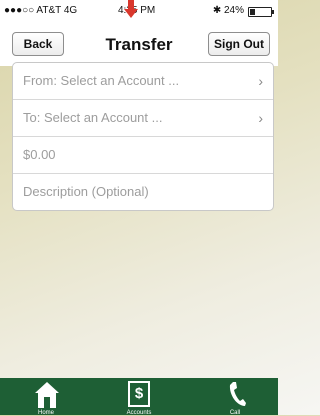  Describe the element at coordinates (235, 413) in the screenshot. I see `tab-call-label: Call` at that location.